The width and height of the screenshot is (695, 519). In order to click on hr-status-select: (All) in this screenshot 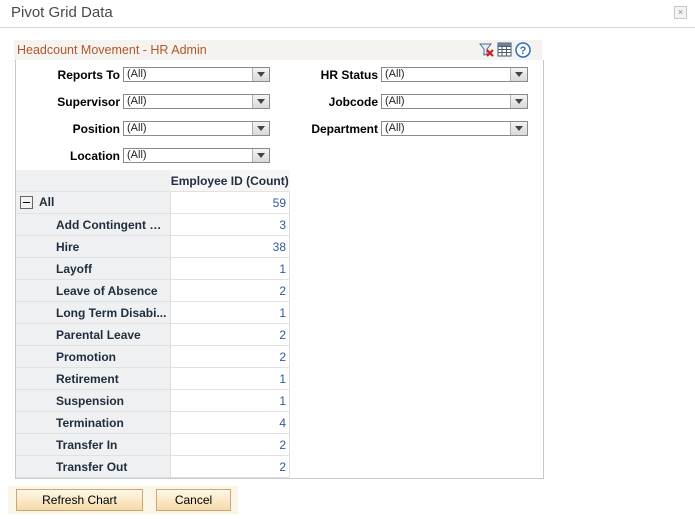, I will do `click(454, 74)`.